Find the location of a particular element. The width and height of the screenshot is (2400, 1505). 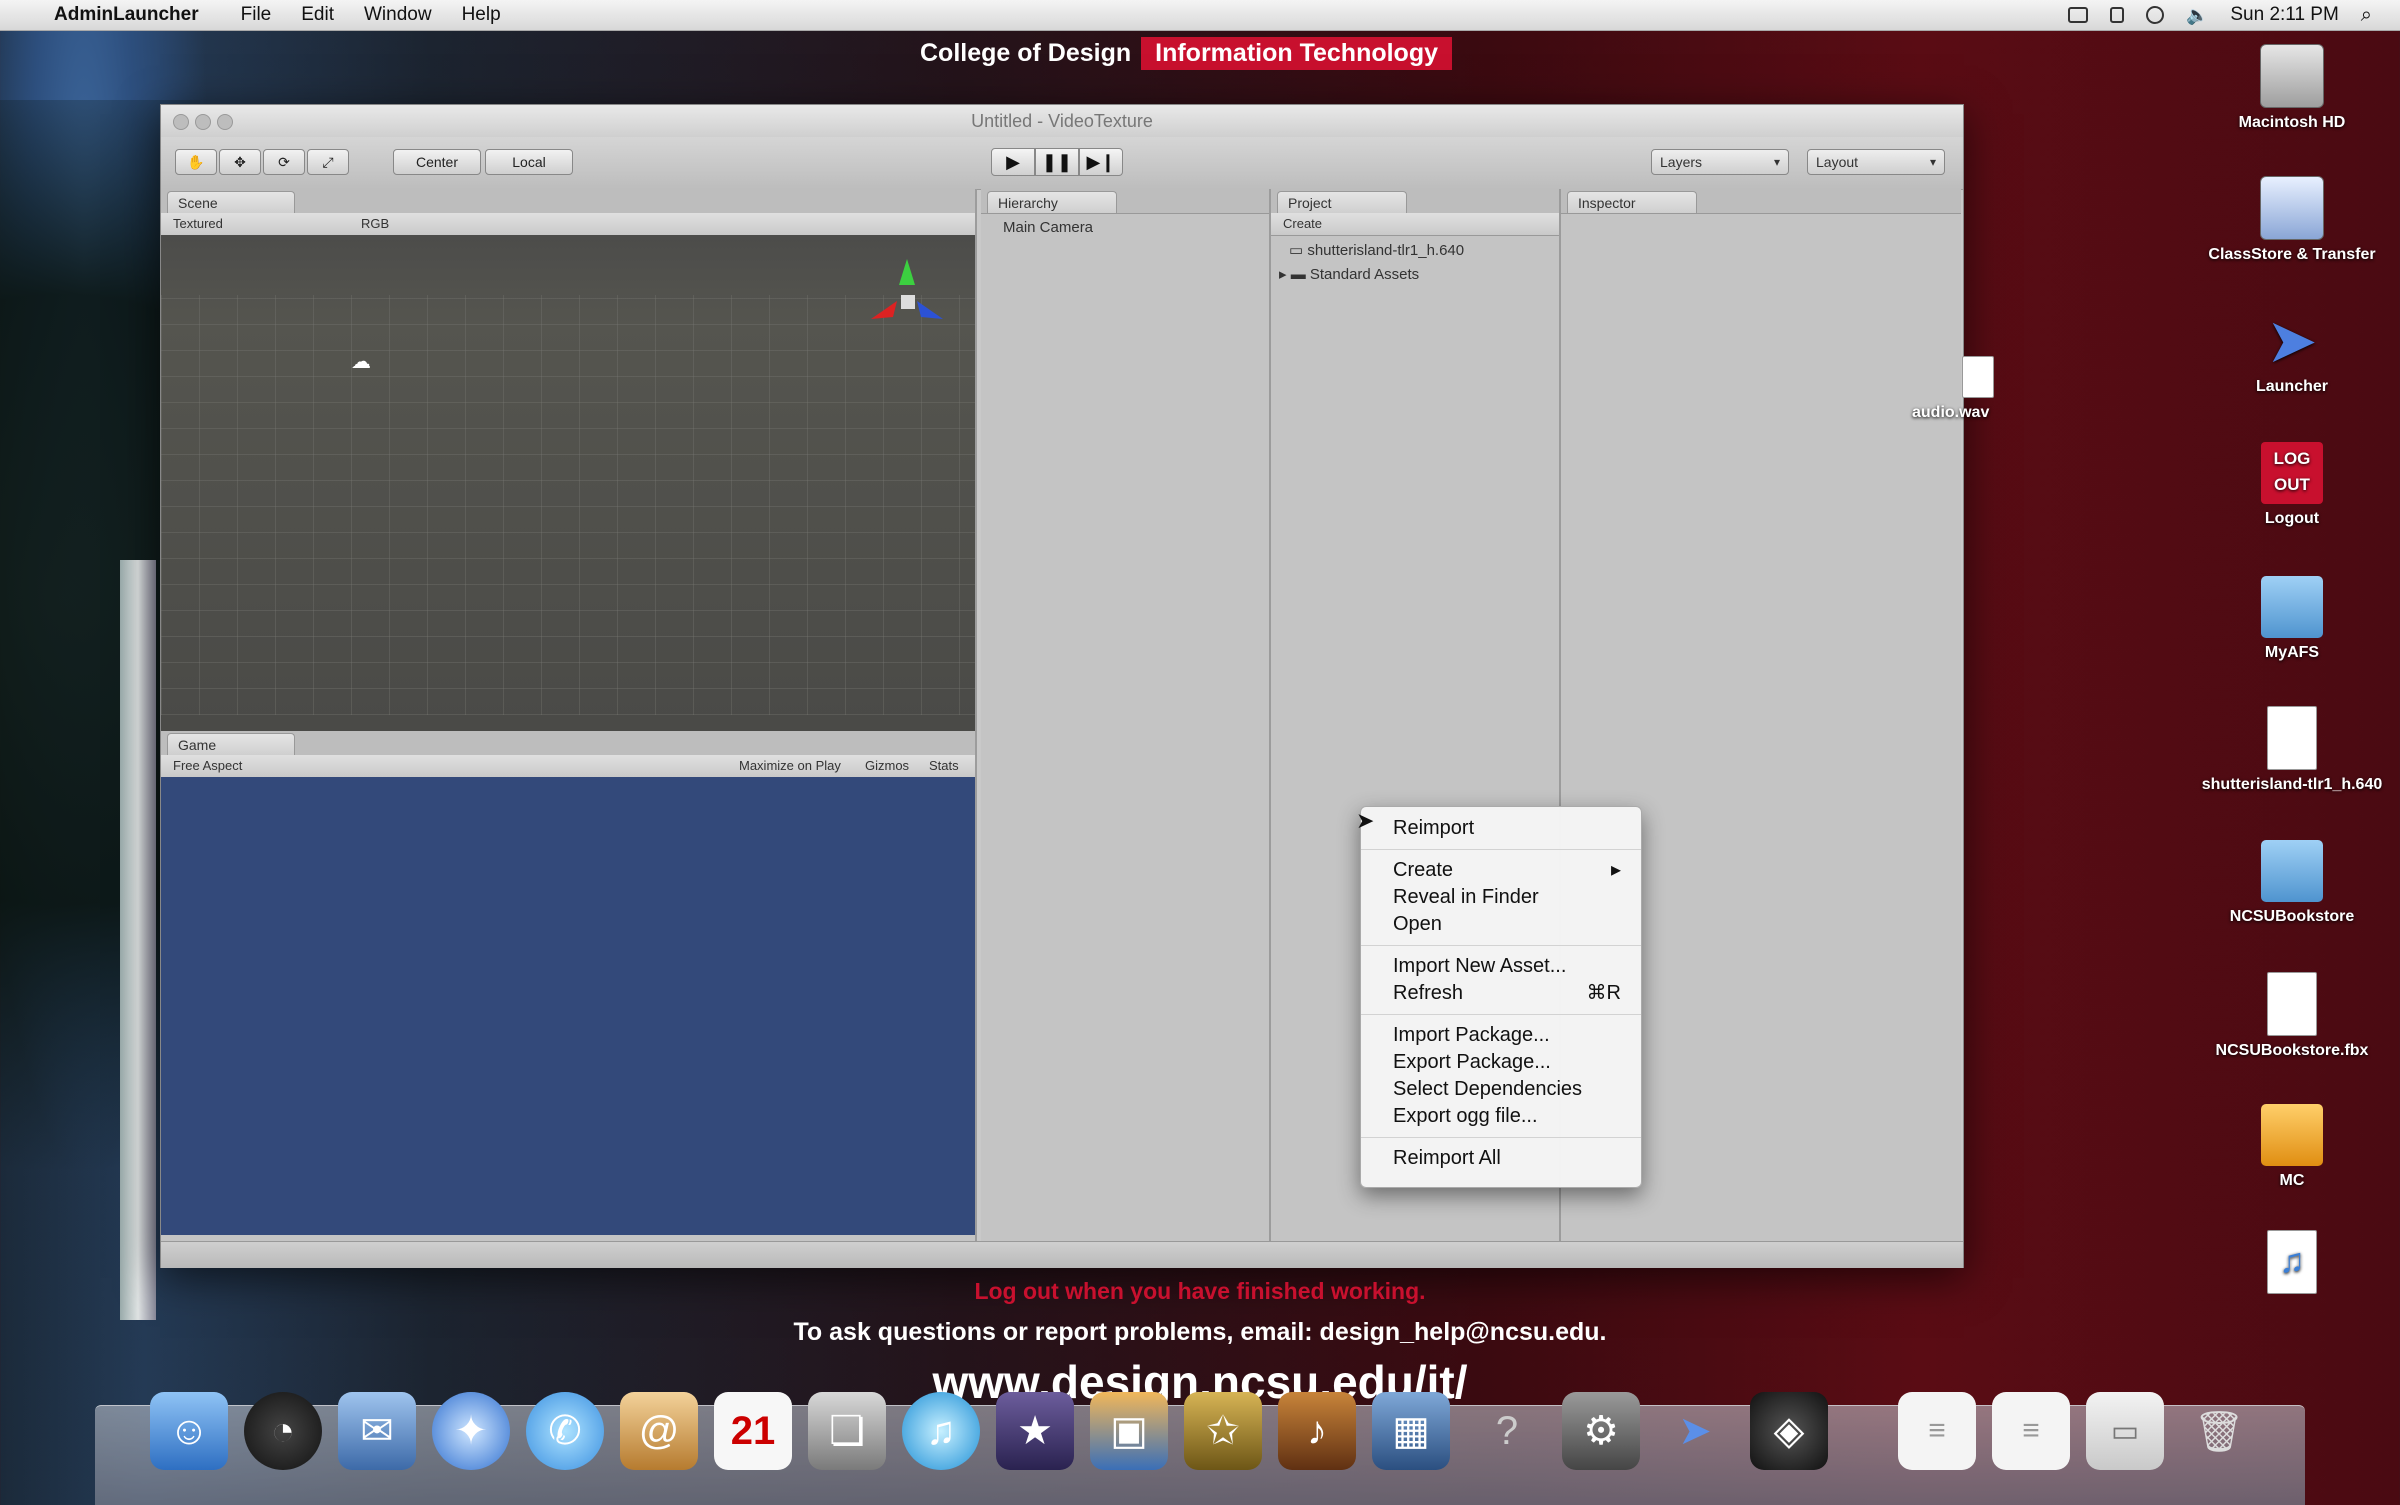

imovie-icon: ✩ is located at coordinates (1223, 1431).